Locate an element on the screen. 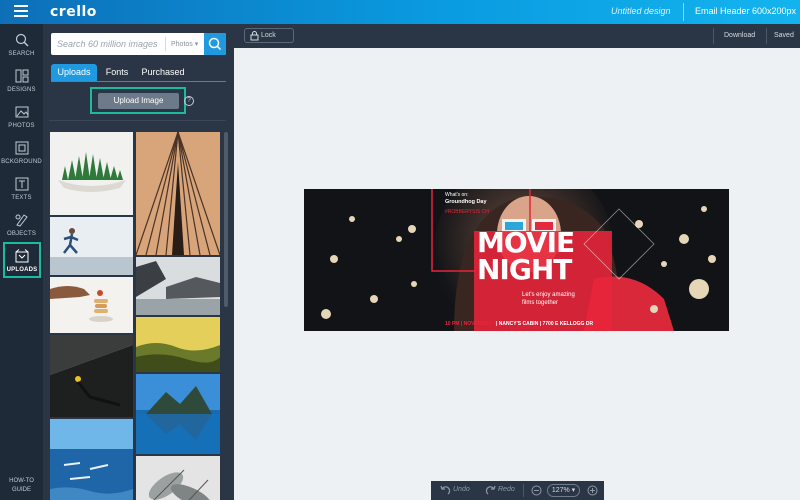 Image resolution: width=800 pixels, height=500 pixels. saved-status: Saved is located at coordinates (784, 35).